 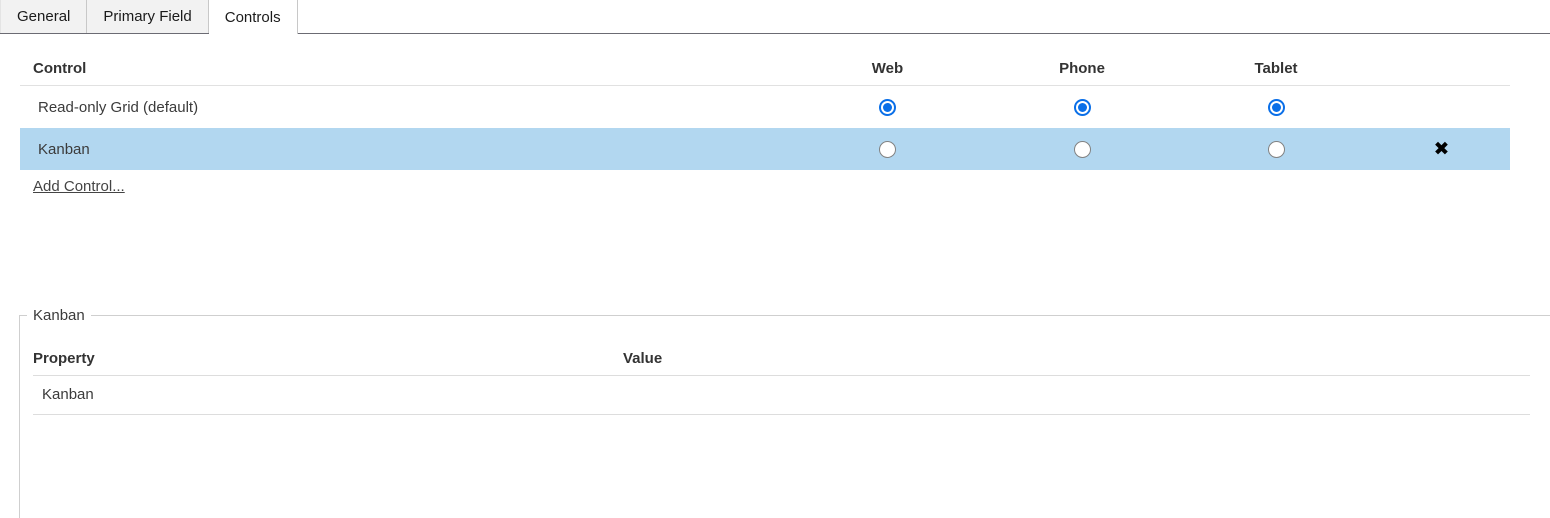 I want to click on radio-tablet-readonly-grid, so click(x=1276, y=107).